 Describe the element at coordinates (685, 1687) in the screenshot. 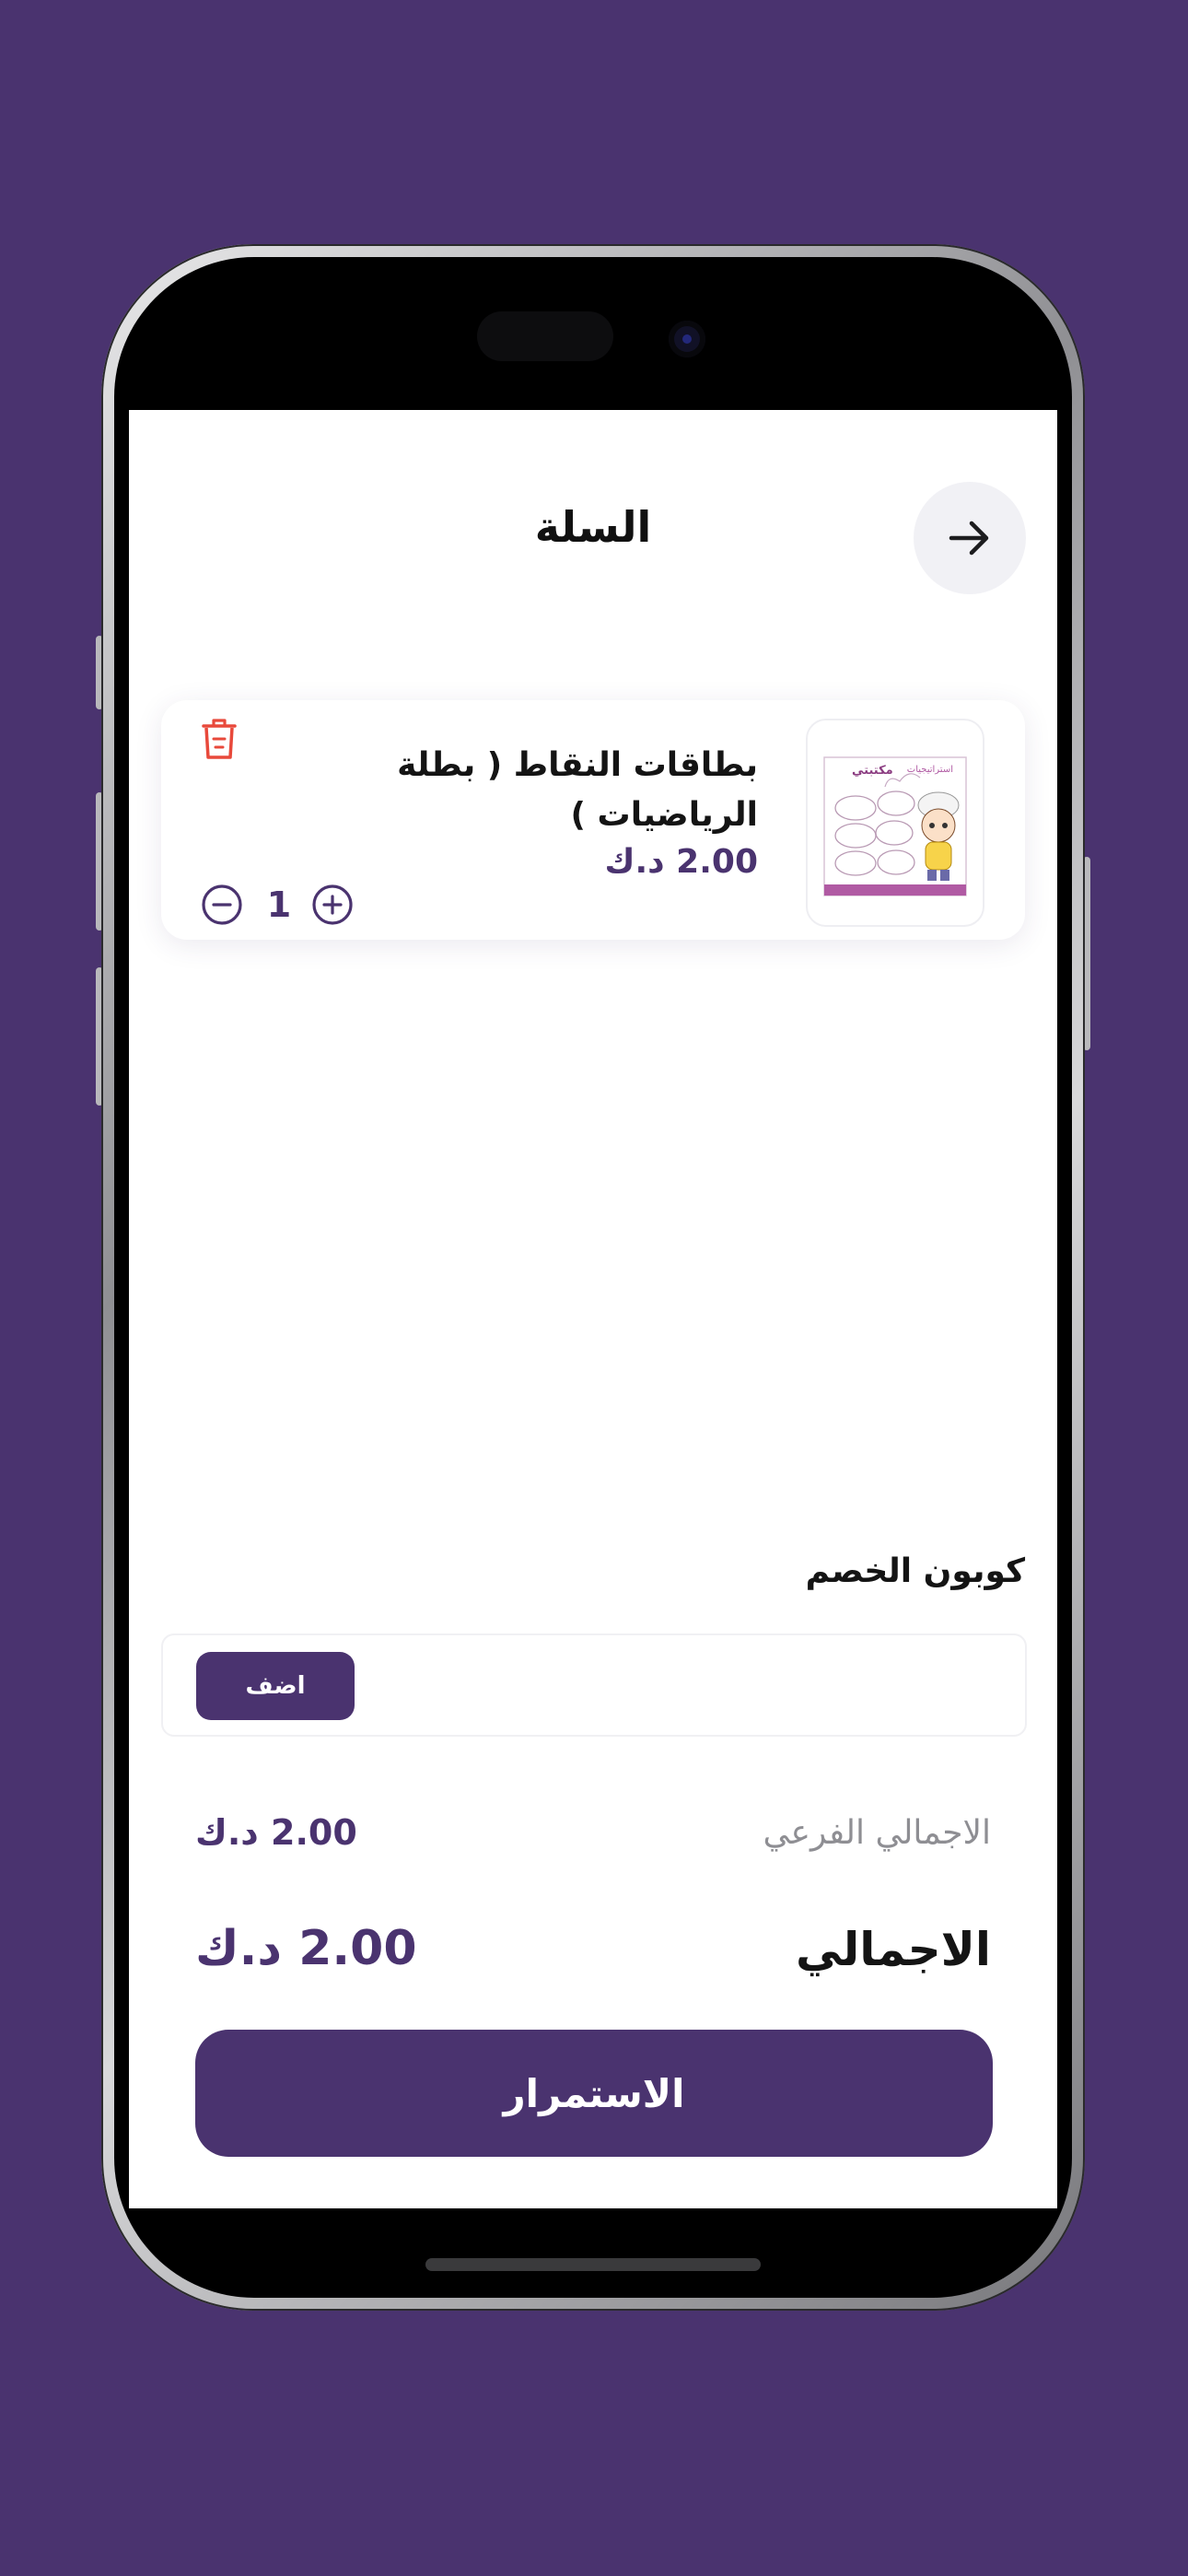

I see `coupon-input` at that location.